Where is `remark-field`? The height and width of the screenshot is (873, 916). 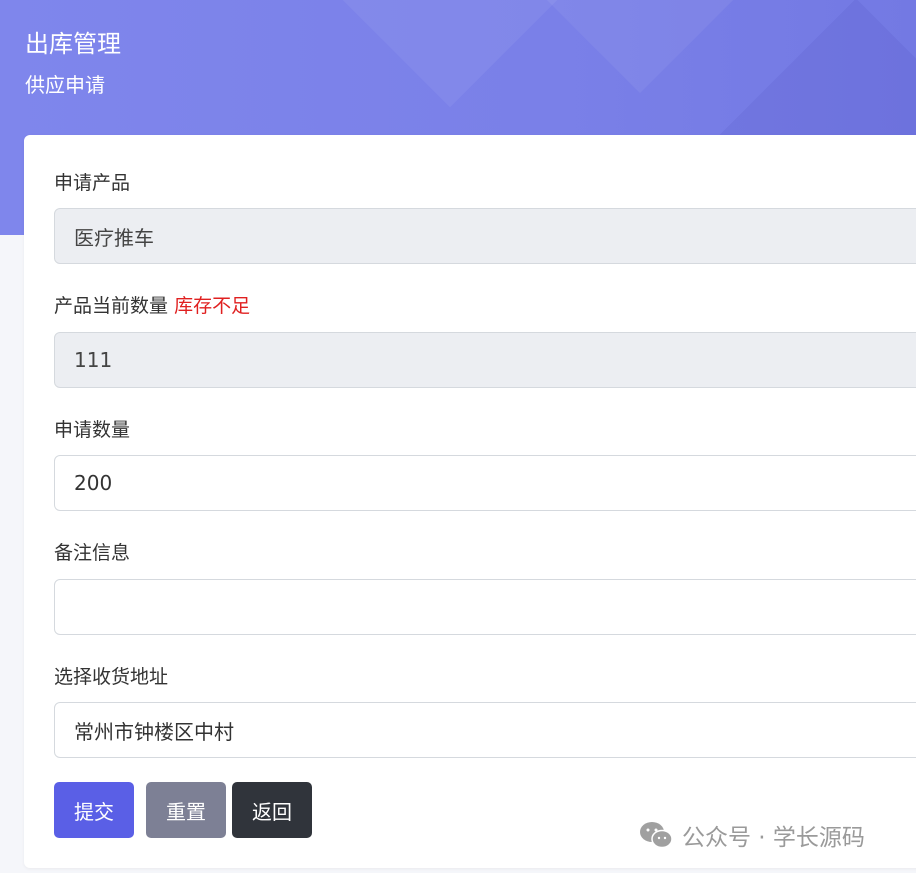
remark-field is located at coordinates (485, 607).